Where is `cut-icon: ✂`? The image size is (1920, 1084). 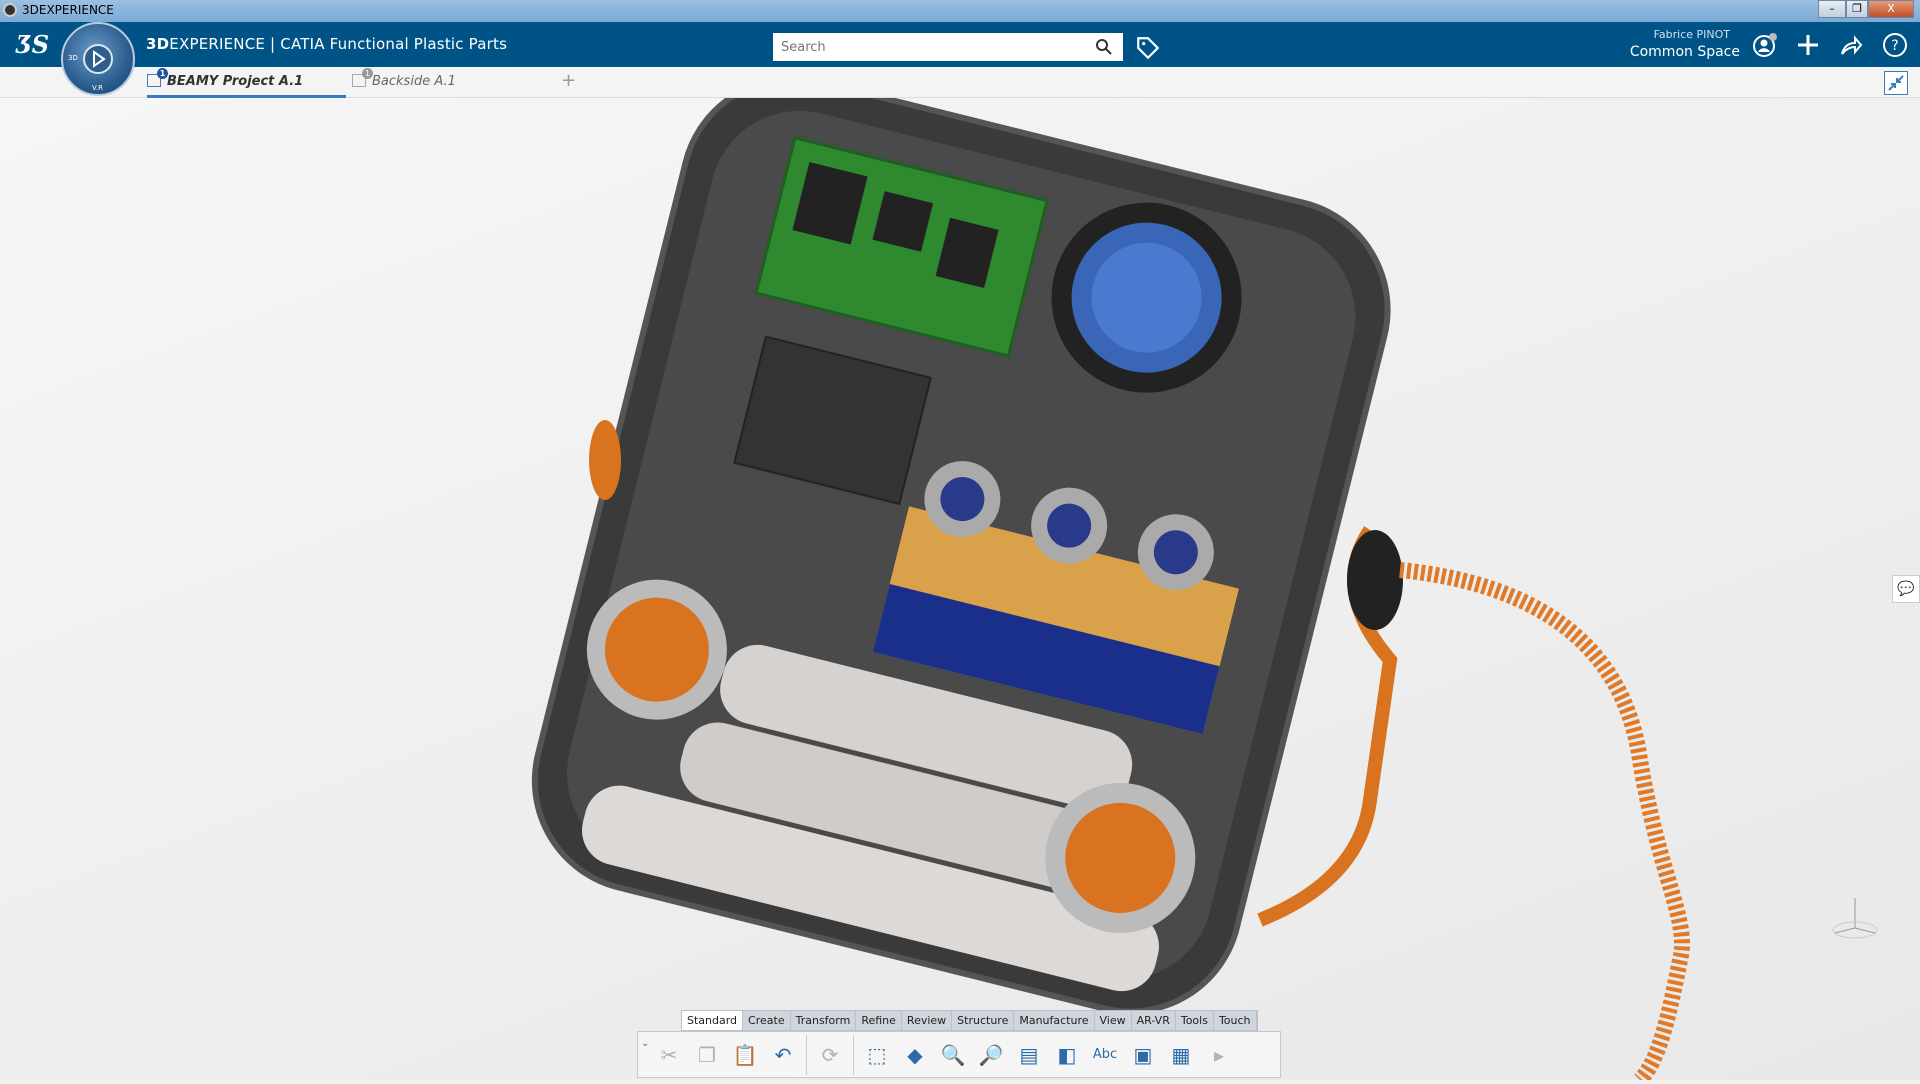 cut-icon: ✂ is located at coordinates (669, 1055).